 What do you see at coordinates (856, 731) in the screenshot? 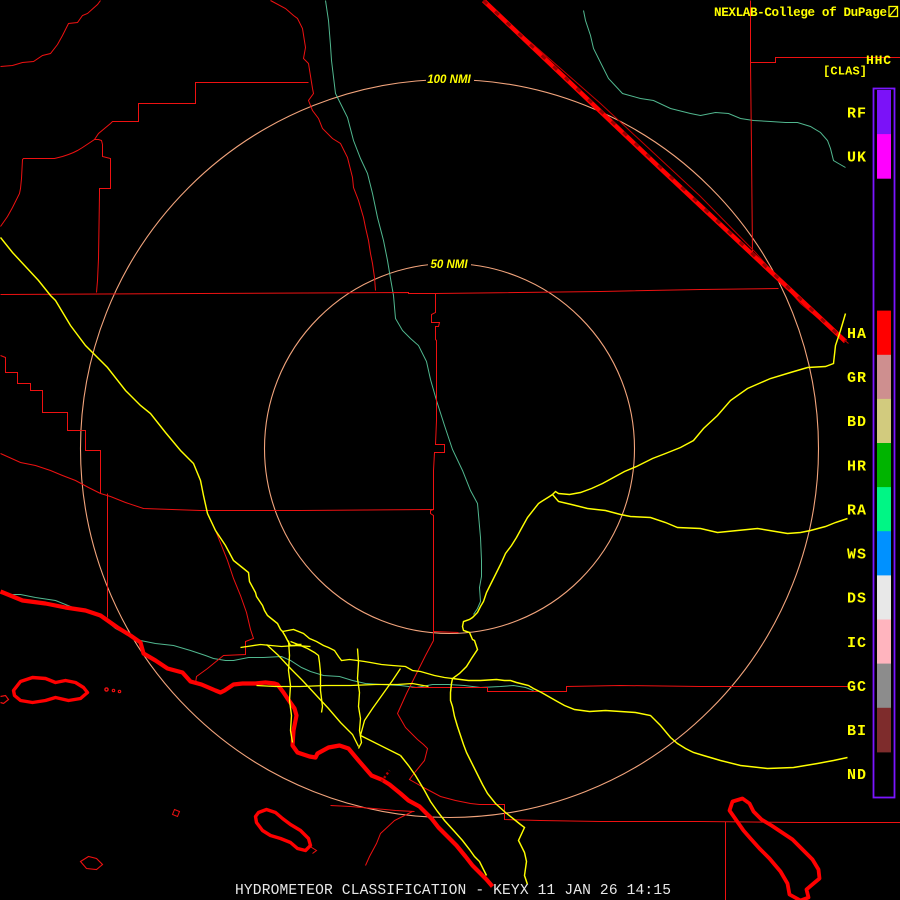
I see `svg-text: BI` at bounding box center [856, 731].